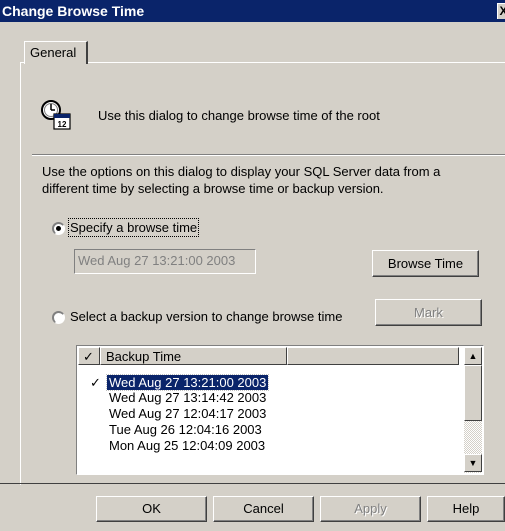 This screenshot has height=531, width=505. Describe the element at coordinates (425, 263) in the screenshot. I see `browse-time-button: Browse Time` at that location.